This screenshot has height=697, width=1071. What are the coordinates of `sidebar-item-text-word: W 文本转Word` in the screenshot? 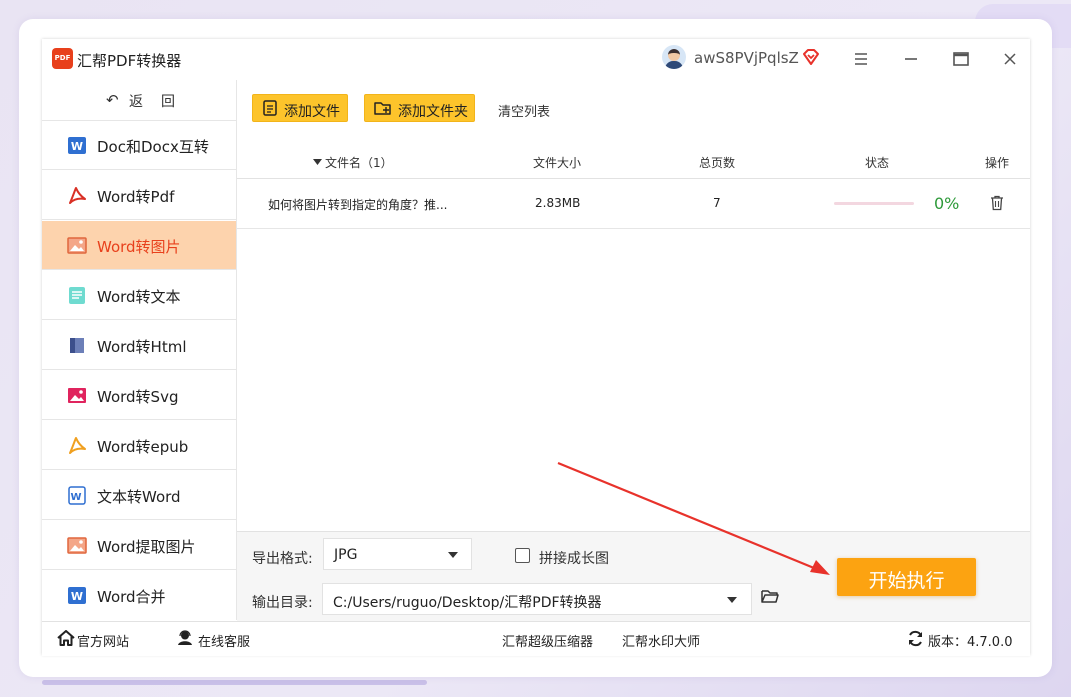 It's located at (139, 495).